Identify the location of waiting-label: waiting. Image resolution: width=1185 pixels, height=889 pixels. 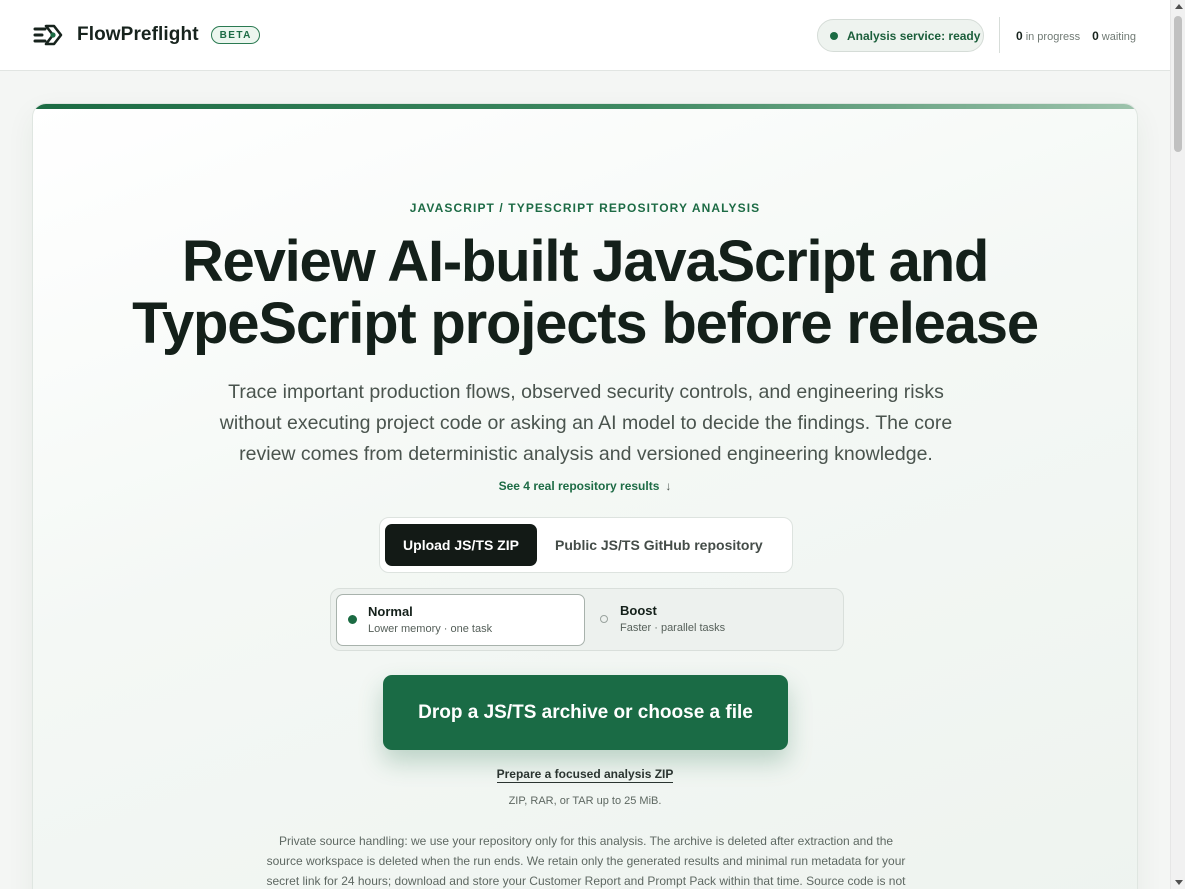
(1119, 37).